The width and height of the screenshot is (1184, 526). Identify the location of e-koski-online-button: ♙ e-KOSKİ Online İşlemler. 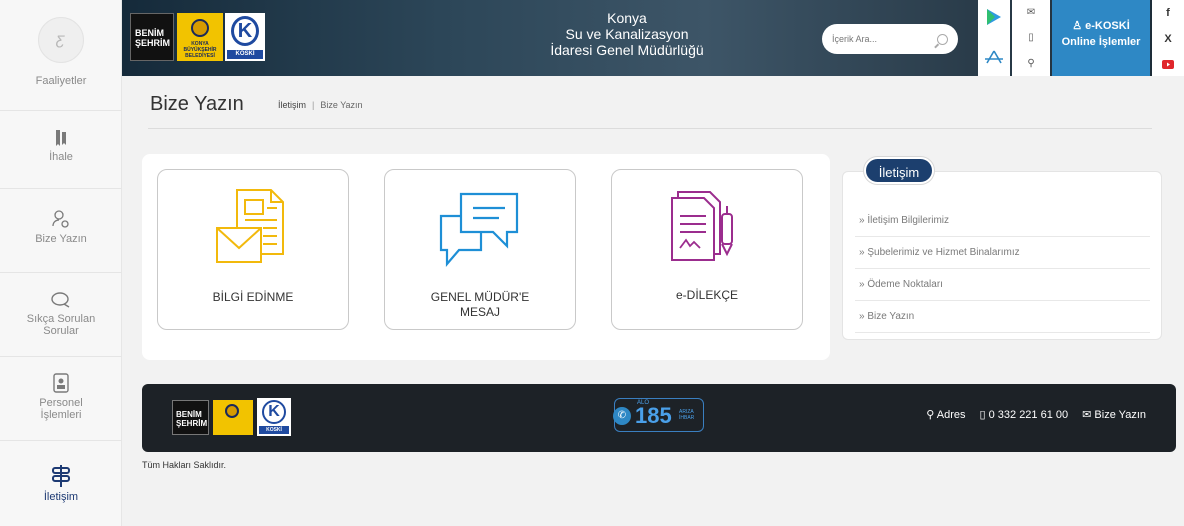
(1101, 38).